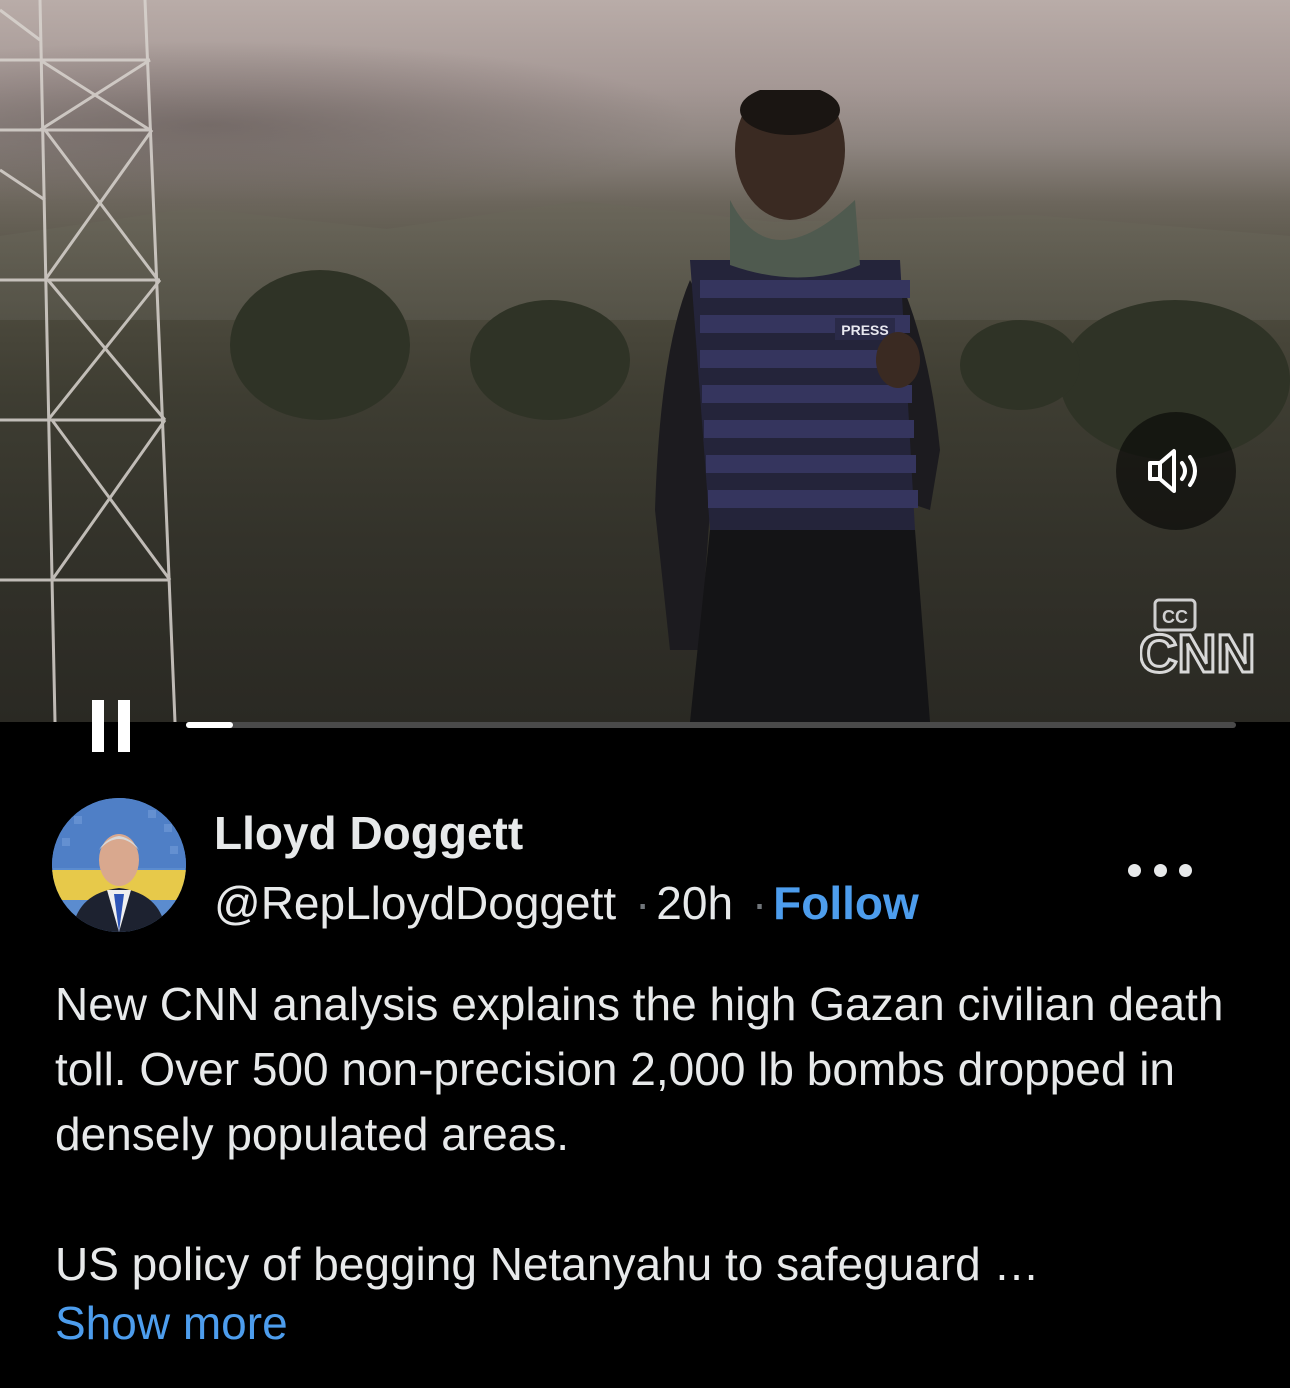  I want to click on cnn-logo-text: CNN, so click(1197, 652).